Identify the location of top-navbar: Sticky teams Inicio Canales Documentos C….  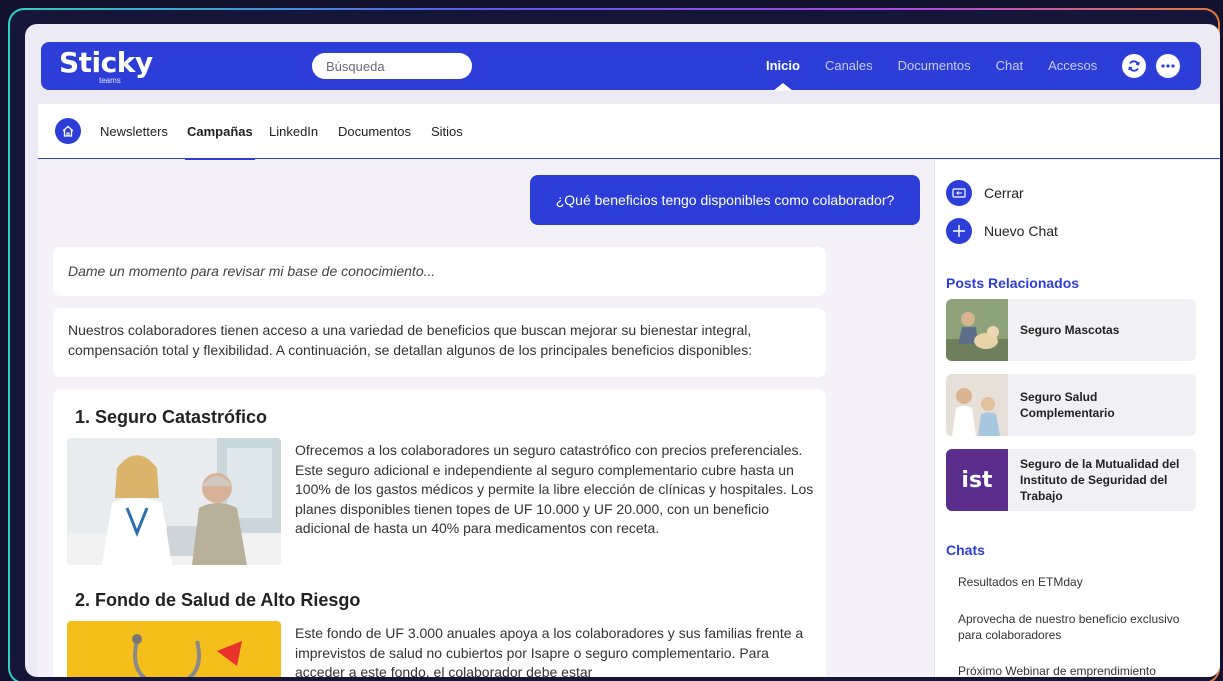
(621, 66).